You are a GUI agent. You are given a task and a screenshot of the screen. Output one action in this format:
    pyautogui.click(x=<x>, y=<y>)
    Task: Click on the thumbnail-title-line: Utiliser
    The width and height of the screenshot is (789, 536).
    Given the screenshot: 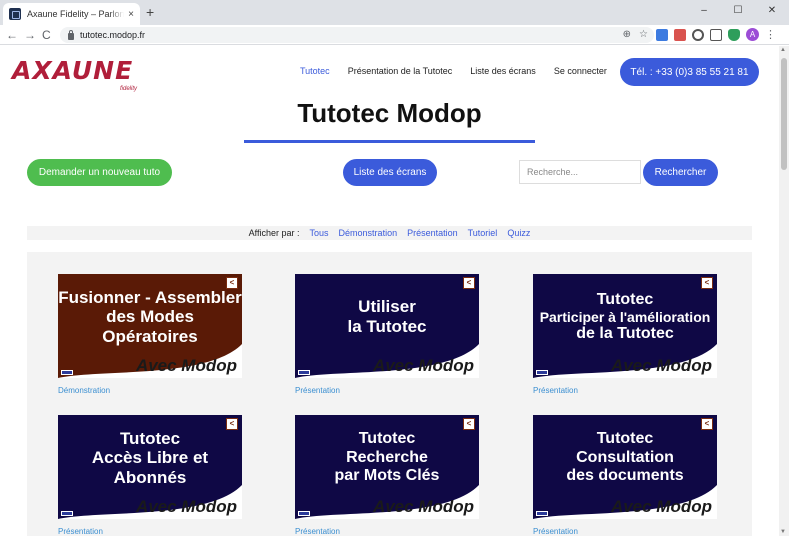 What is the action you would take?
    pyautogui.click(x=387, y=307)
    